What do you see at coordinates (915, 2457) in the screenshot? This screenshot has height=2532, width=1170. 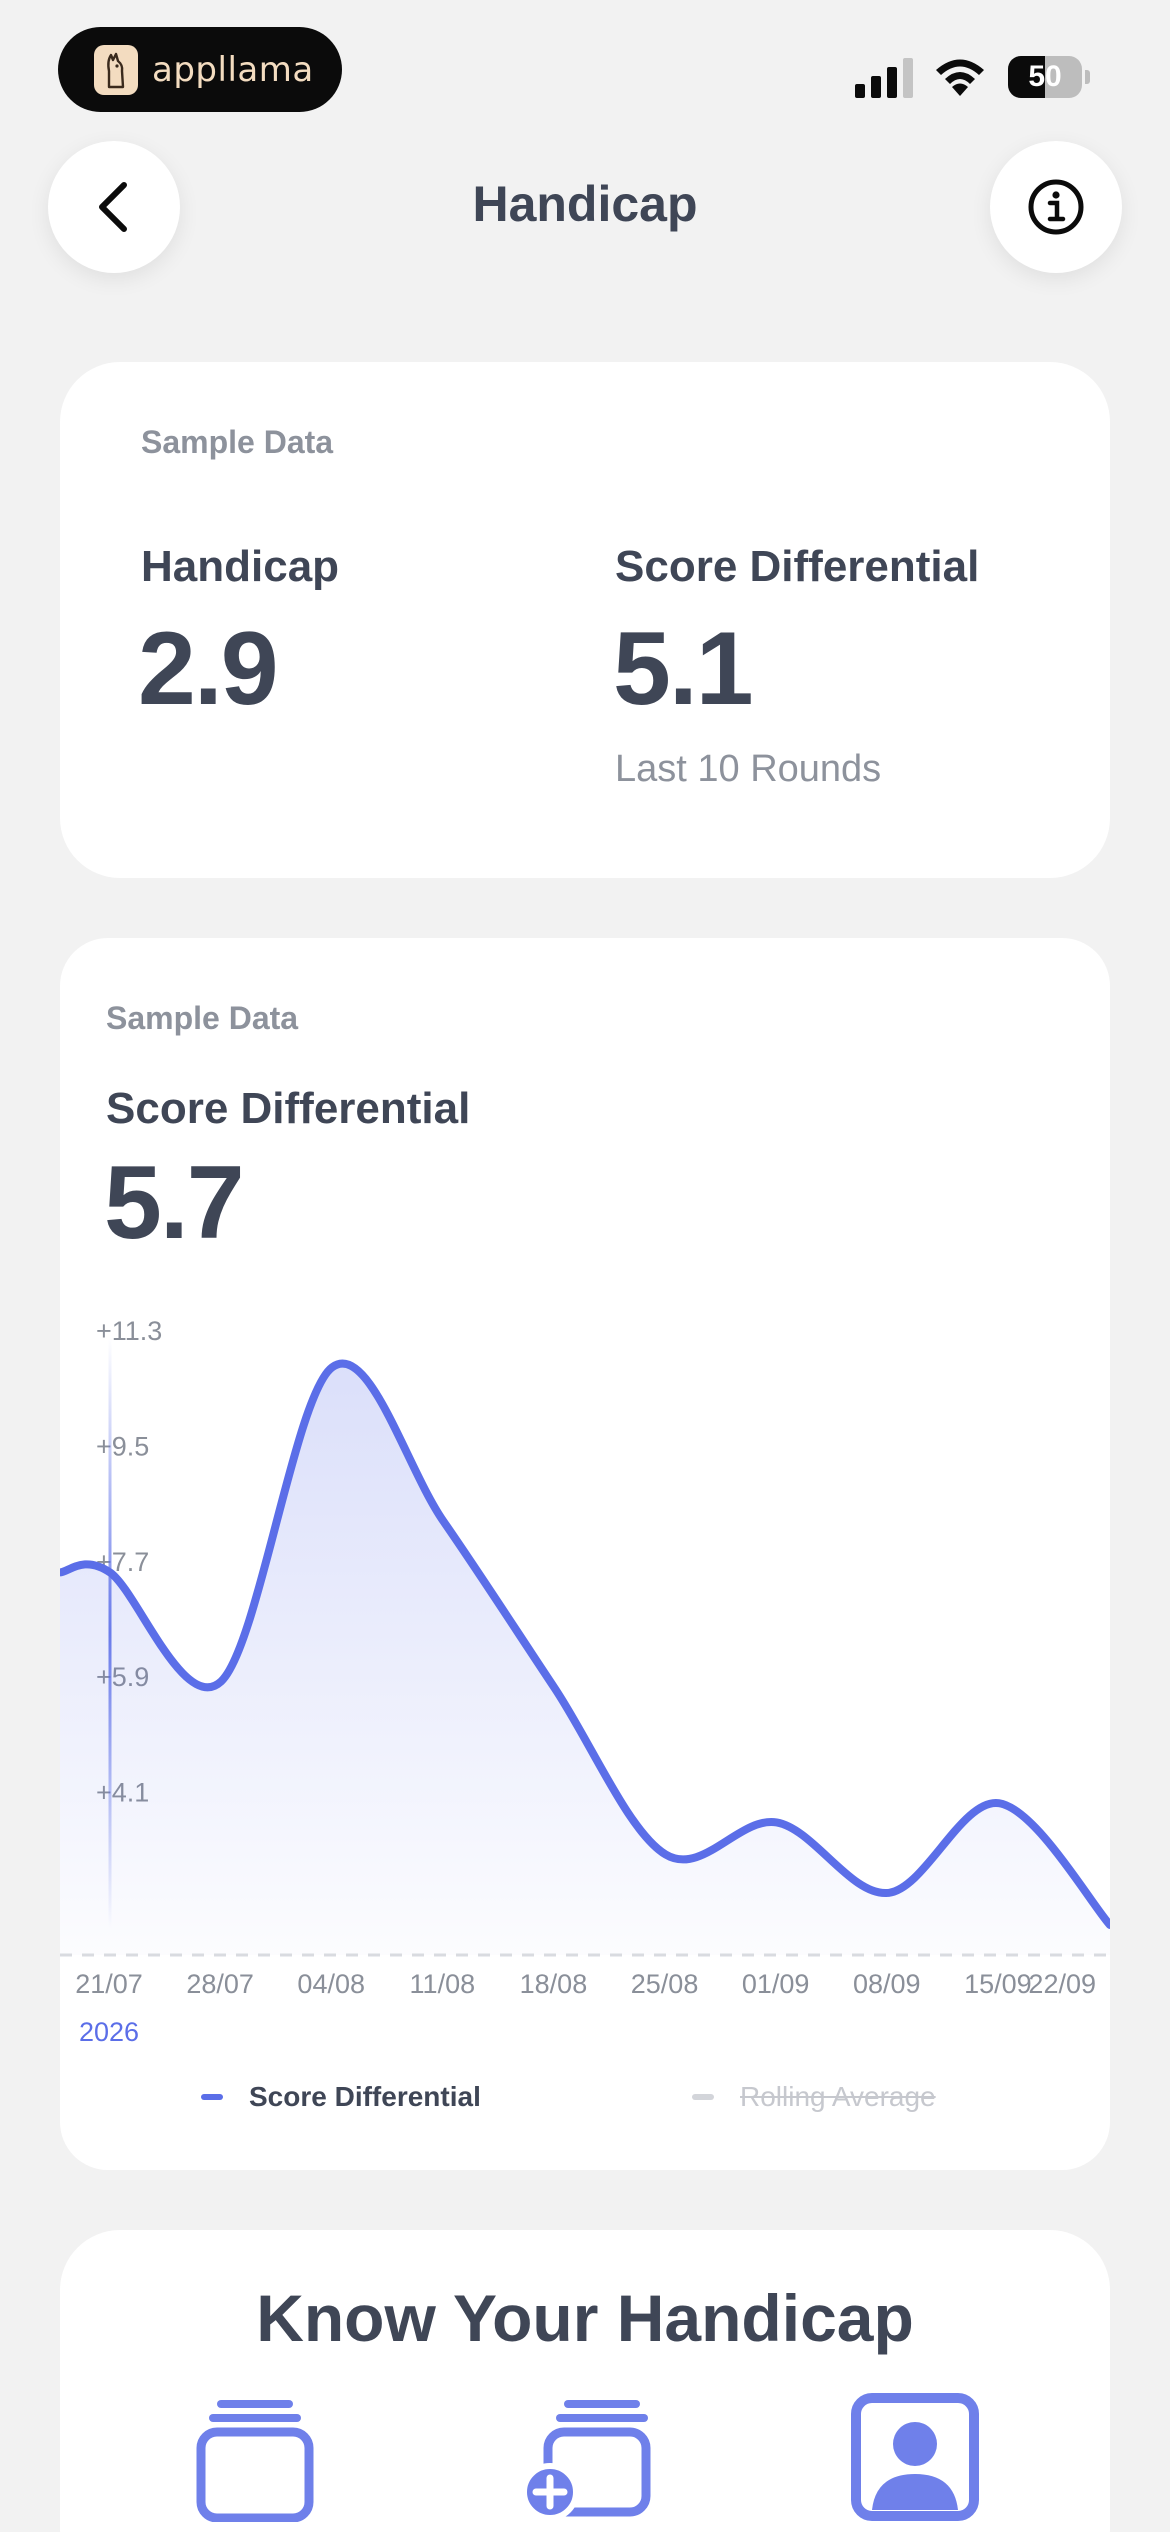 I see `profile-card-icon` at bounding box center [915, 2457].